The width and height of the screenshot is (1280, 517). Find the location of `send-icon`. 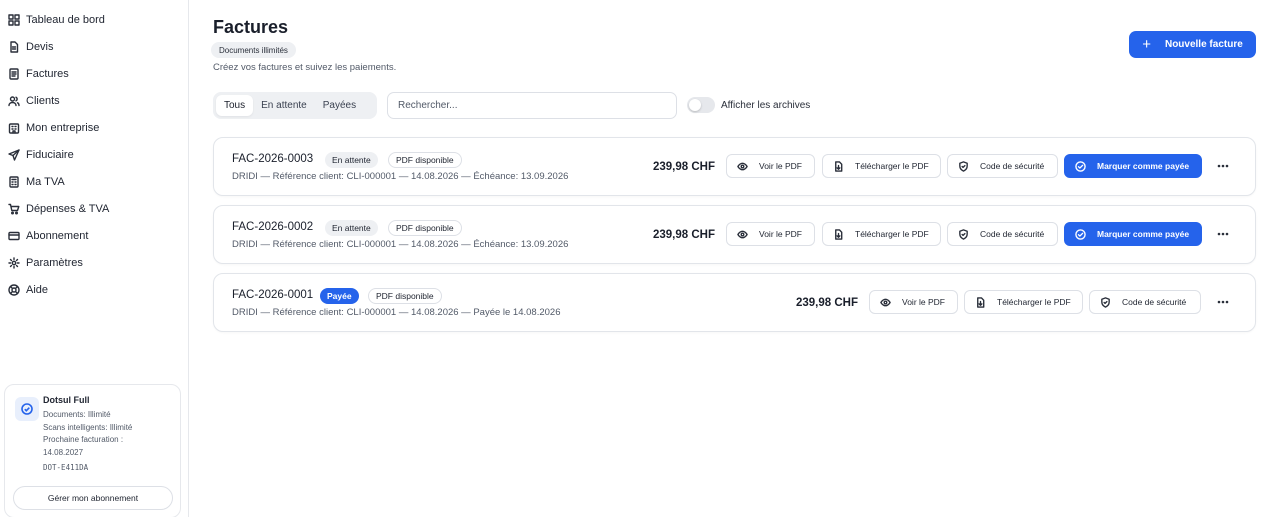

send-icon is located at coordinates (14, 154).